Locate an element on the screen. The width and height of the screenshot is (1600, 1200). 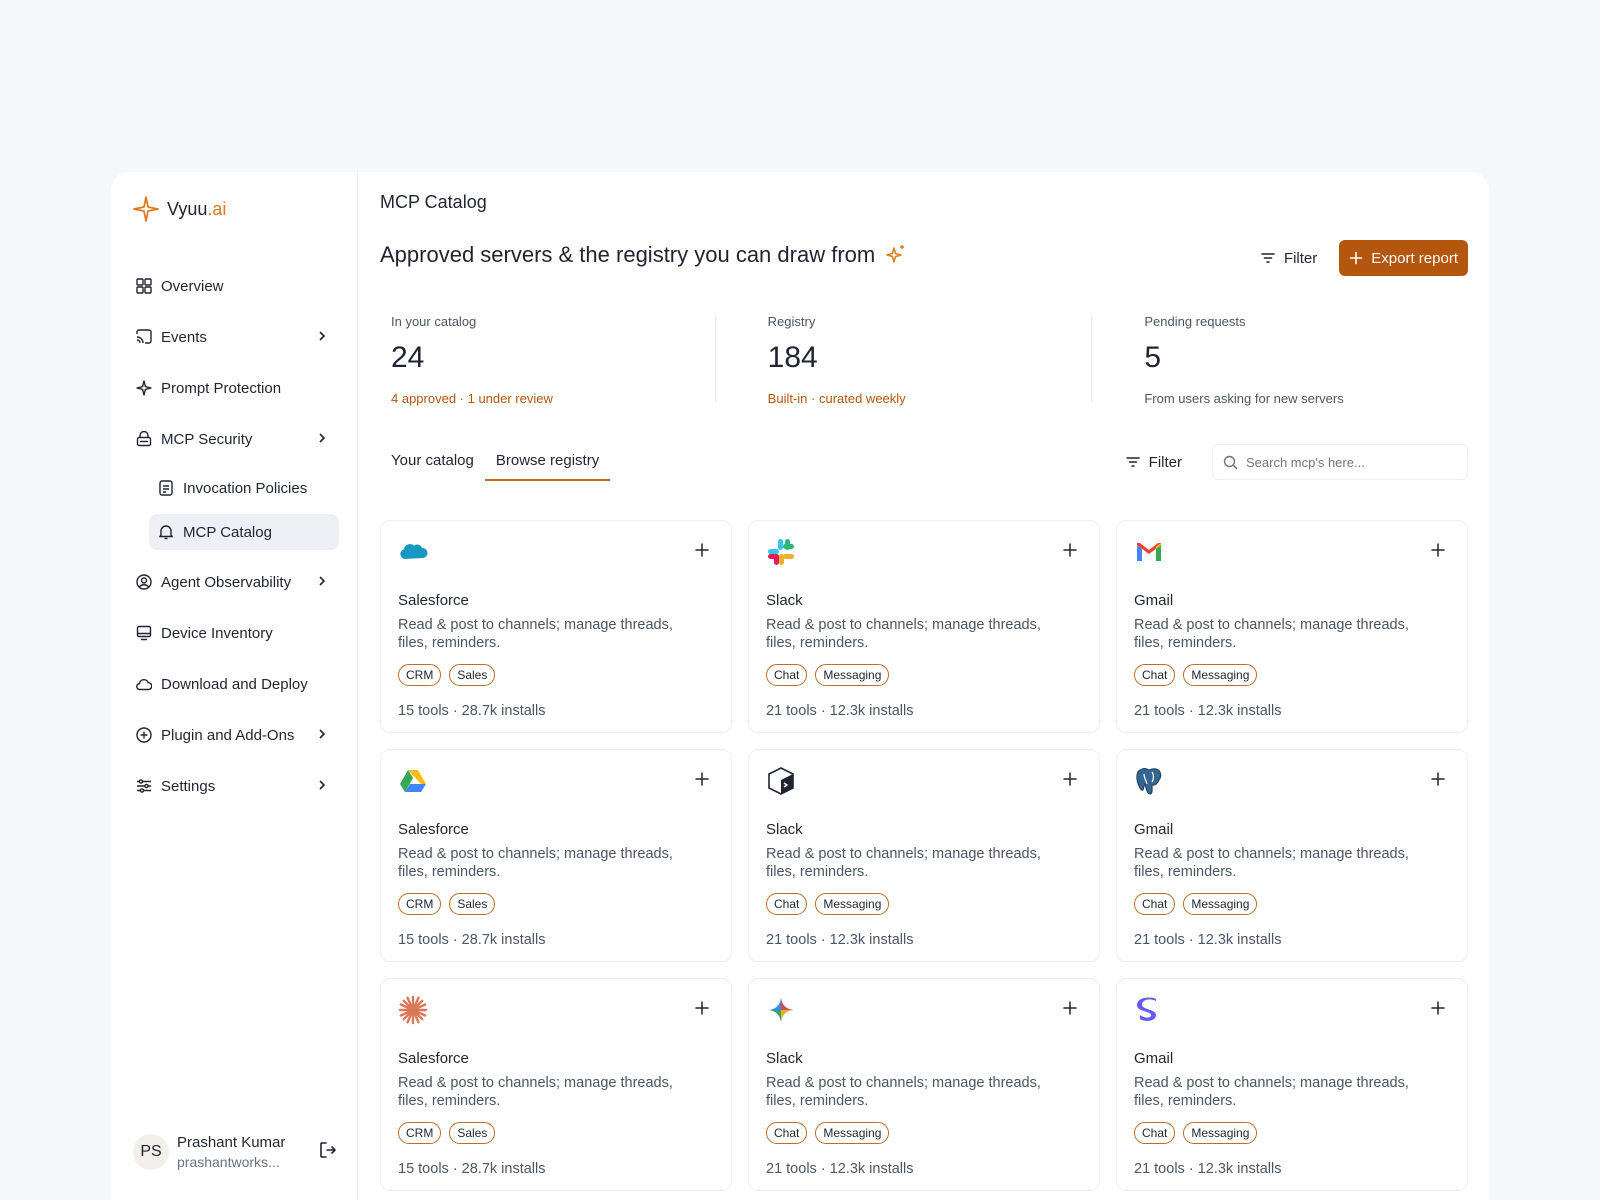
search-input is located at coordinates (1346, 462).